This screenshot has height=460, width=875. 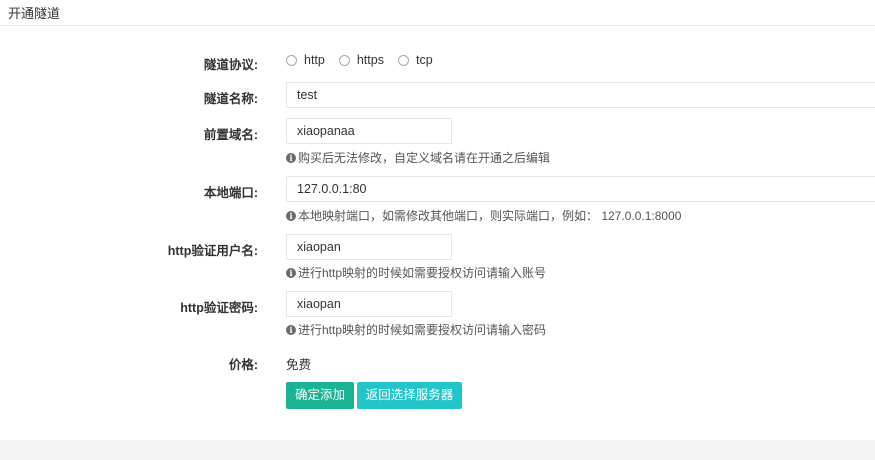 I want to click on protocol-option-http: http, so click(x=305, y=60).